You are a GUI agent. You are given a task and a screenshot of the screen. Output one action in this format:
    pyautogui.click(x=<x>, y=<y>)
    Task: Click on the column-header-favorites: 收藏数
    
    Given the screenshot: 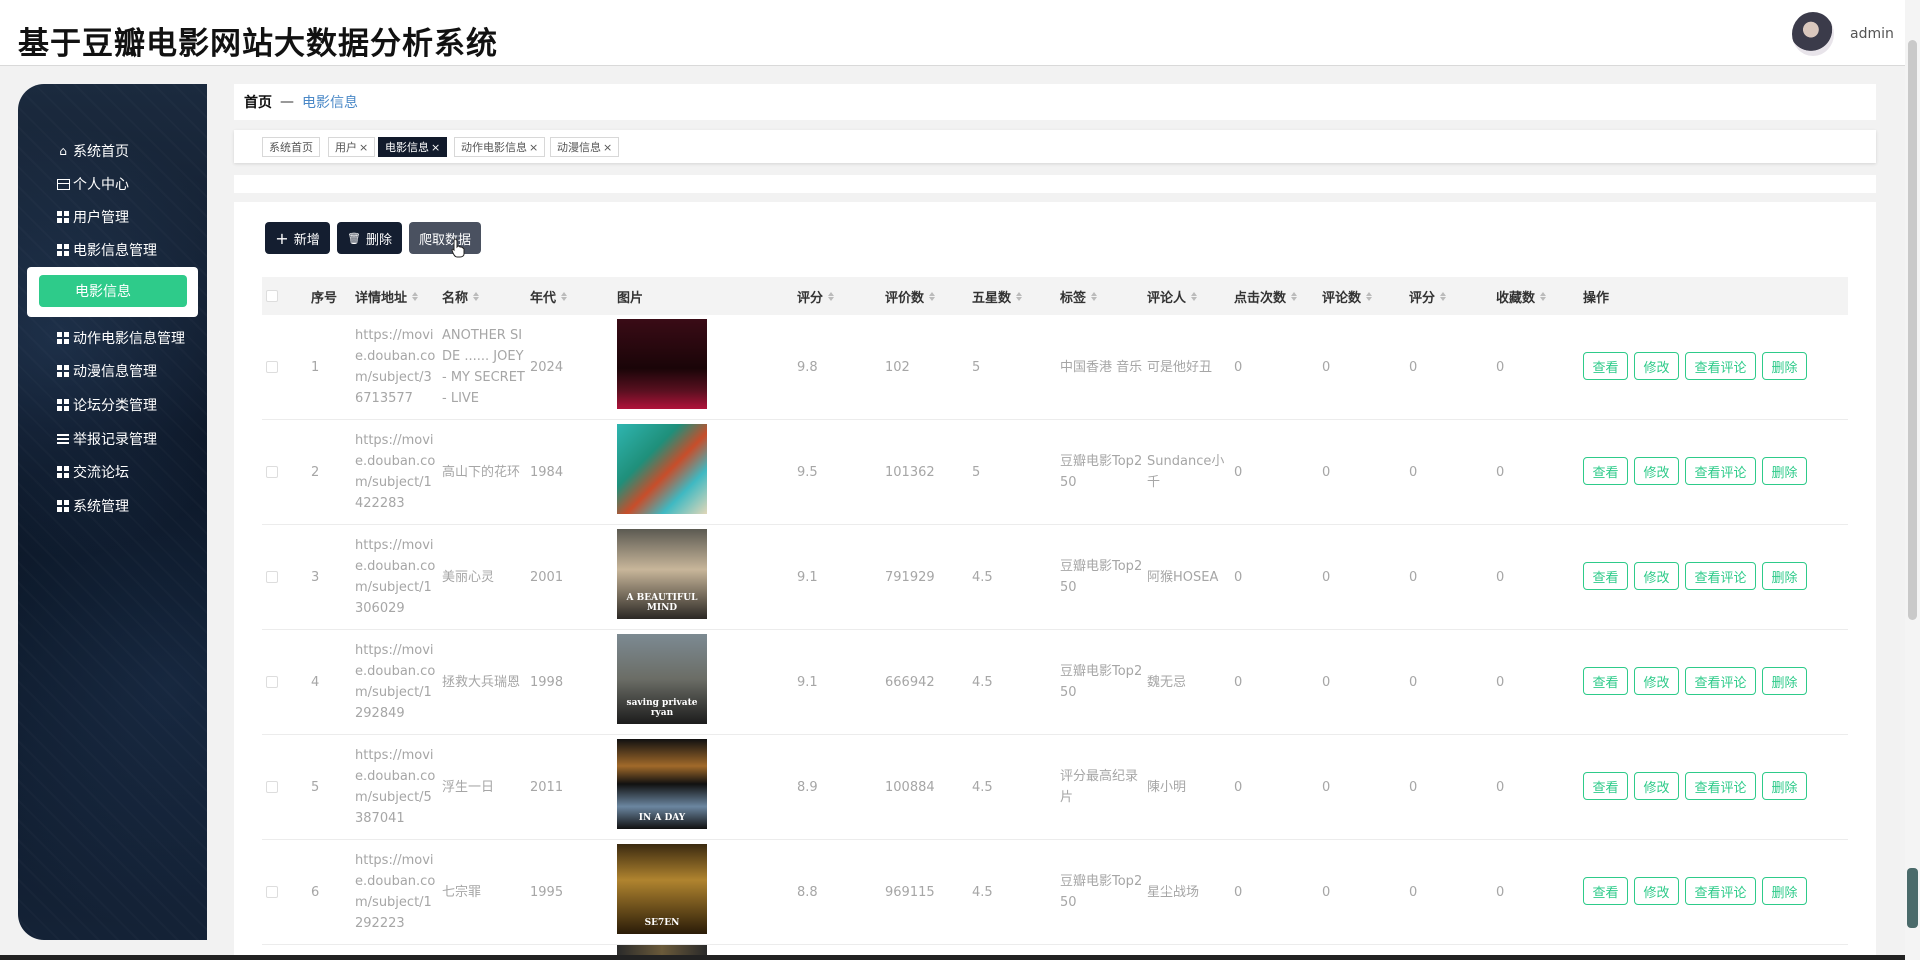 What is the action you would take?
    pyautogui.click(x=1521, y=296)
    